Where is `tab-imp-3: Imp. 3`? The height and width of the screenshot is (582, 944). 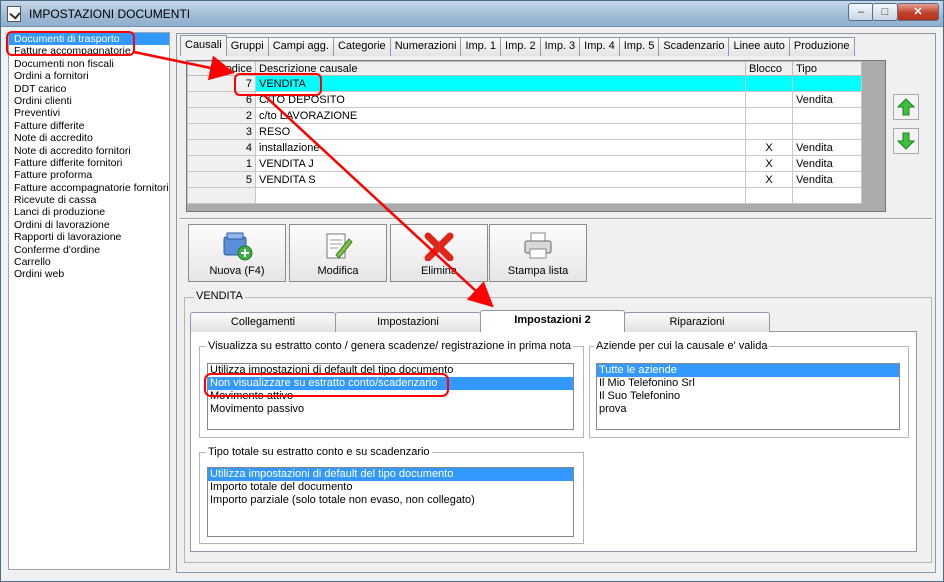 tab-imp-3: Imp. 3 is located at coordinates (560, 46).